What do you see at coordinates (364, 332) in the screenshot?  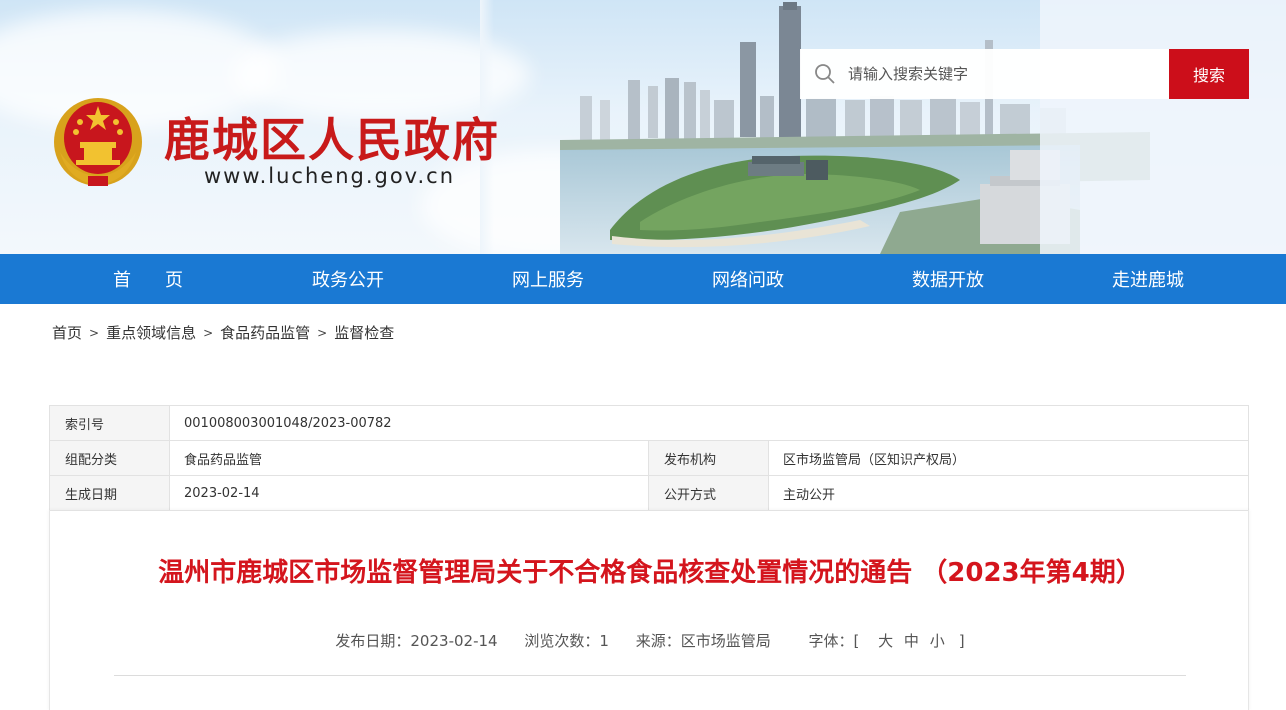 I see `breadcrumb-link-inspection: 监督检查` at bounding box center [364, 332].